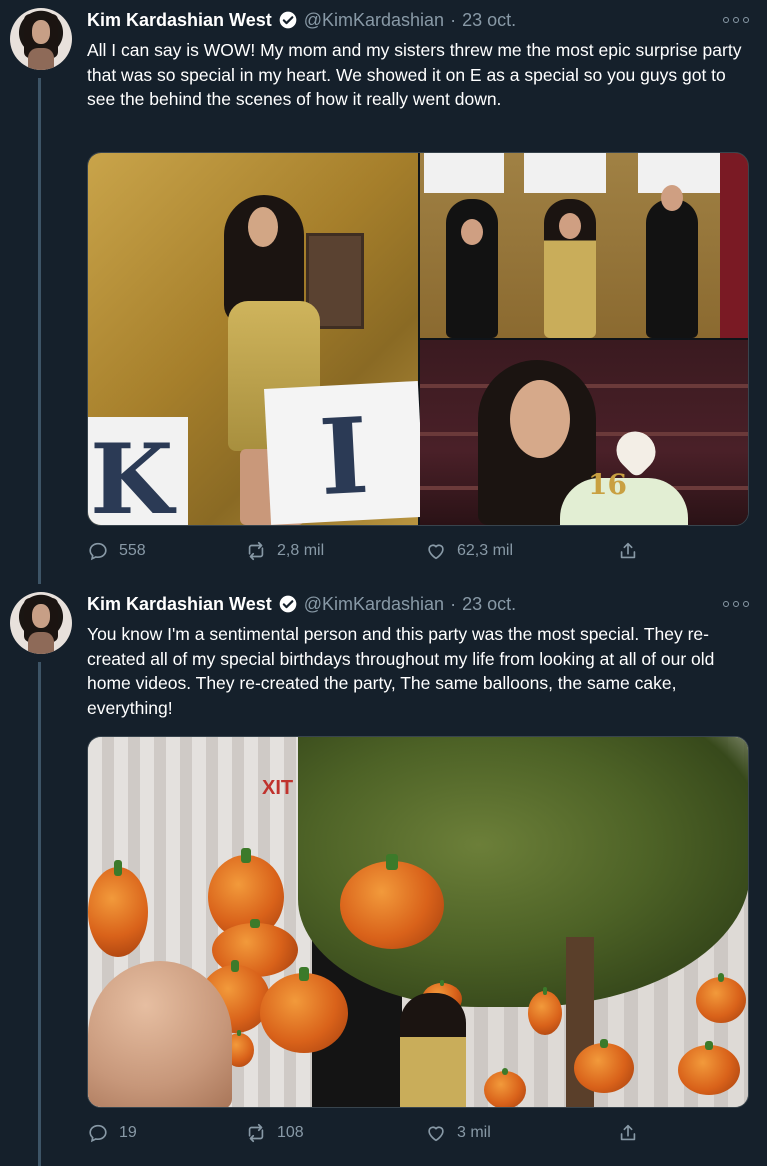 The width and height of the screenshot is (767, 1166). I want to click on like-button: 3 mil, so click(458, 1133).